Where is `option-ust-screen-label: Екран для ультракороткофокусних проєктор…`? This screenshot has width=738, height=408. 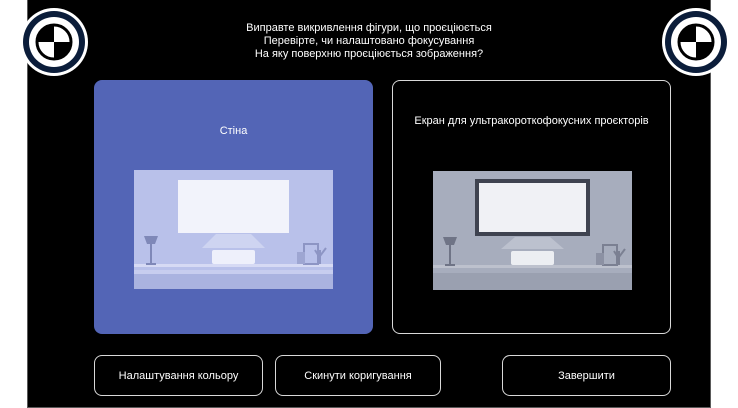
option-ust-screen-label: Екран для ультракороткофокусних проєктор… is located at coordinates (531, 121).